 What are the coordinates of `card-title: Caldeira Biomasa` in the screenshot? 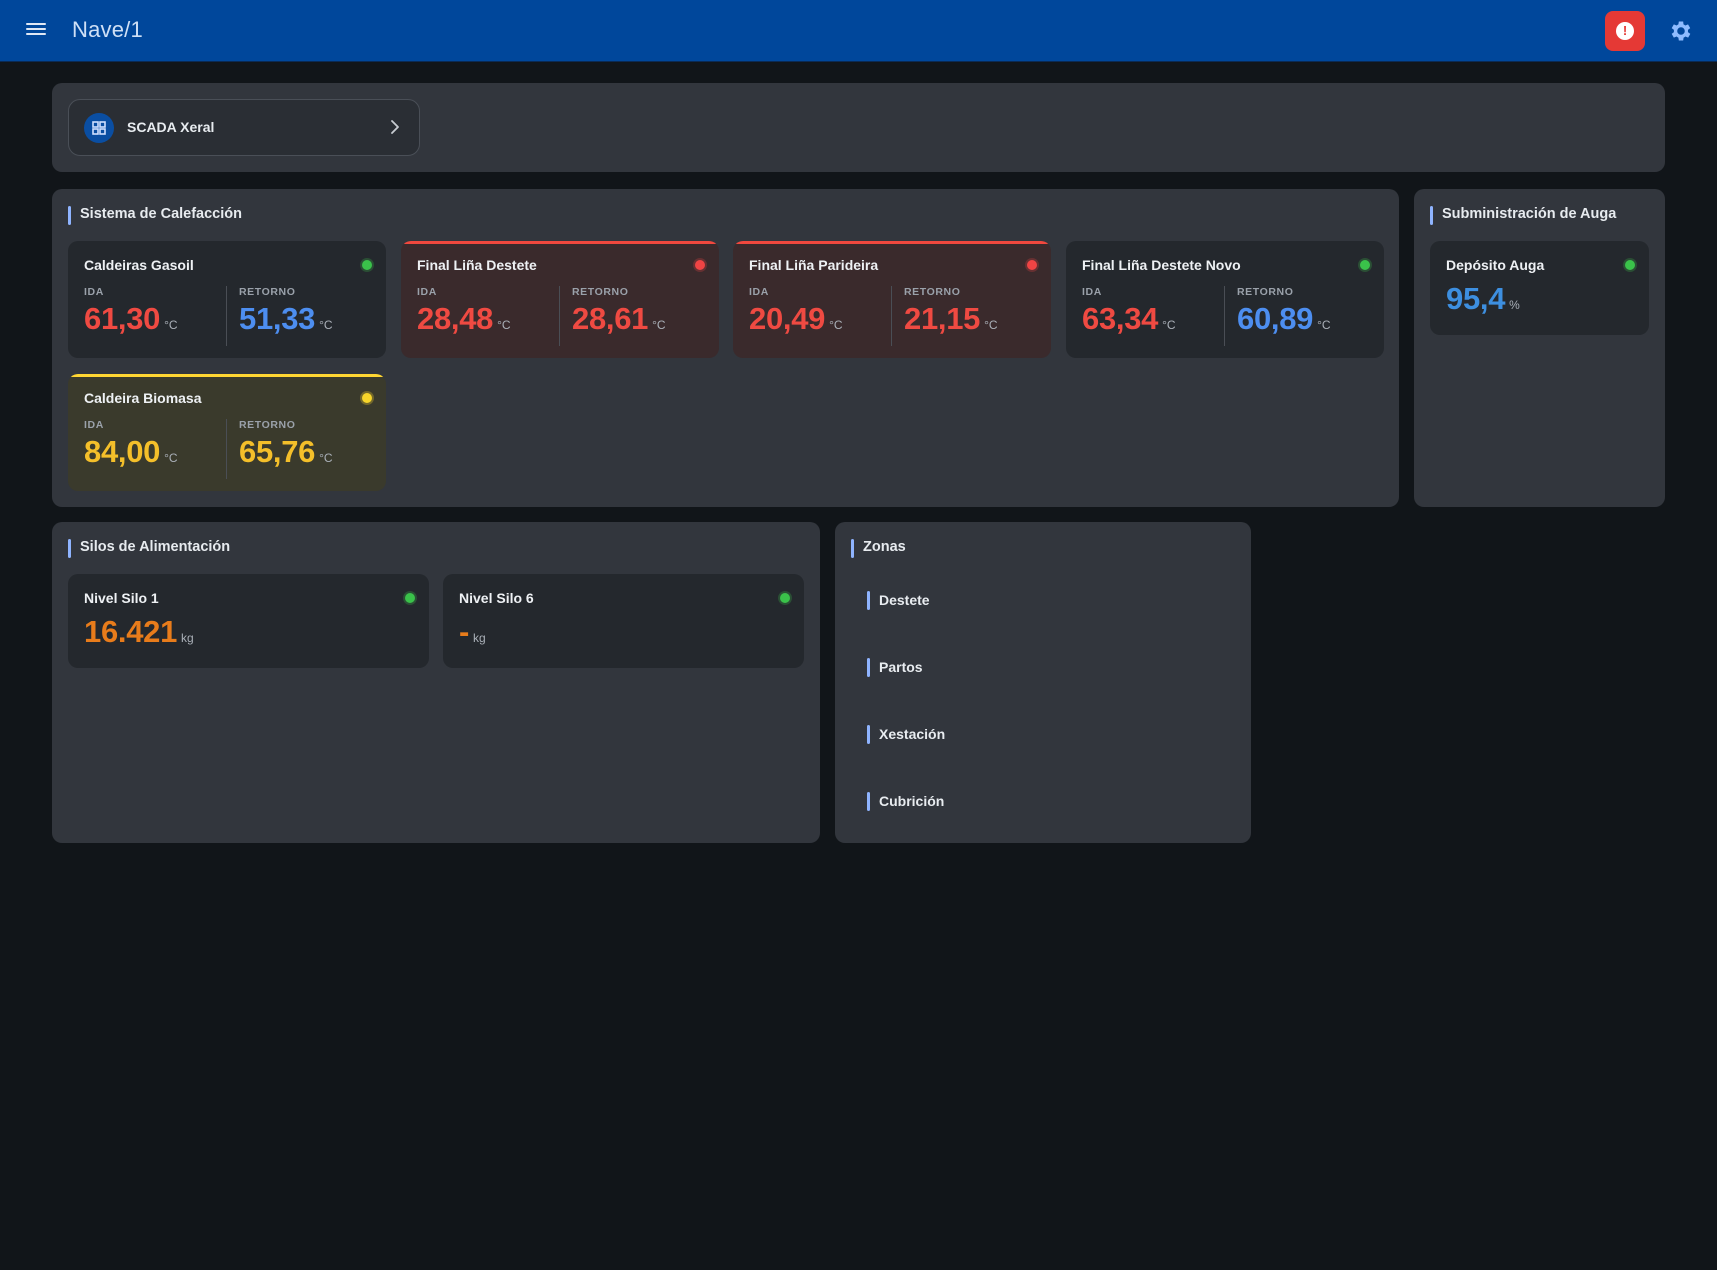 It's located at (143, 398).